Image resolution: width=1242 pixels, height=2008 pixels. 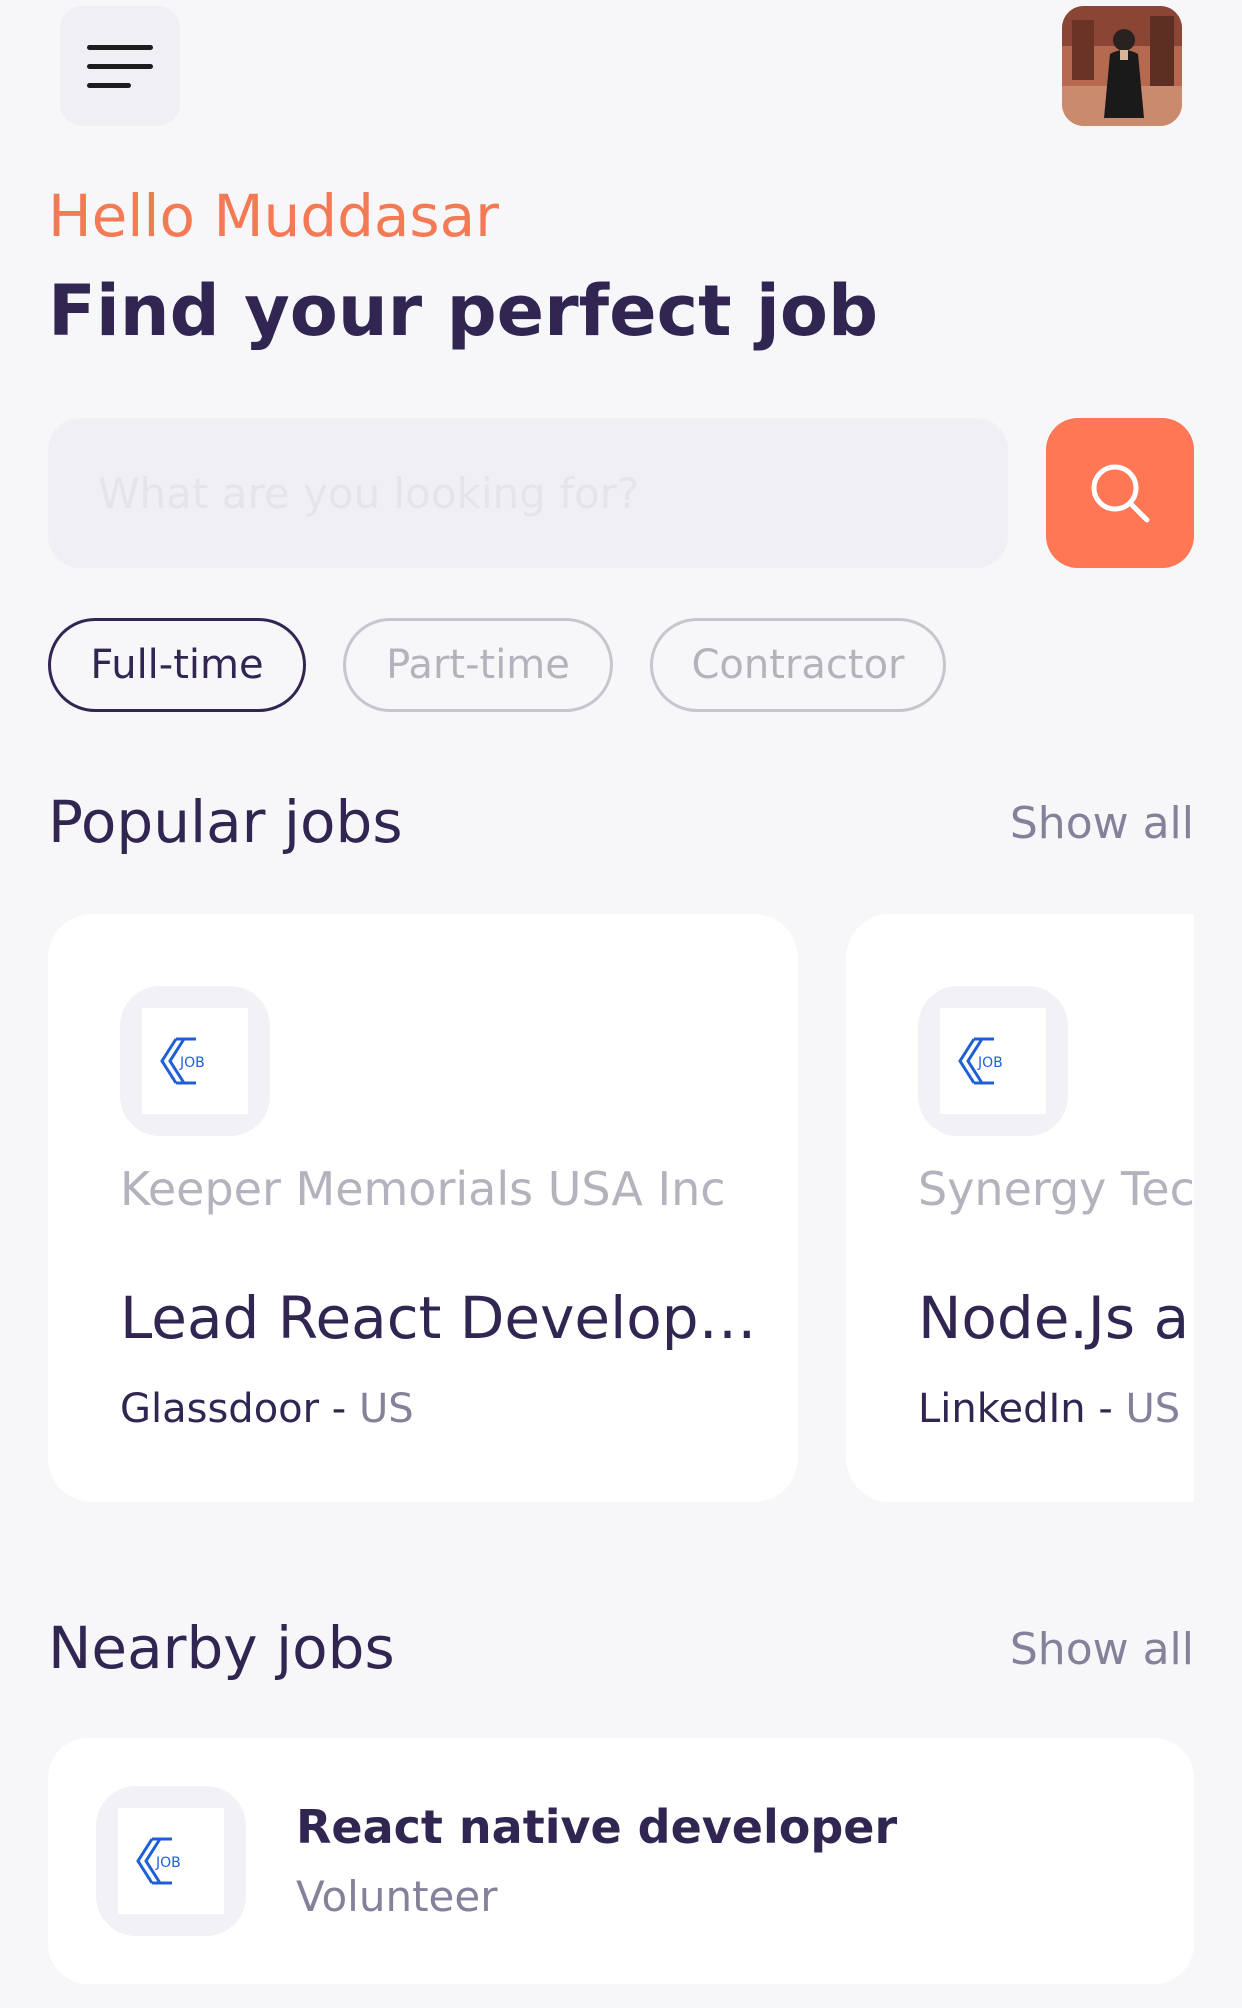 What do you see at coordinates (798, 665) in the screenshot?
I see `tab-contractor: Contractor` at bounding box center [798, 665].